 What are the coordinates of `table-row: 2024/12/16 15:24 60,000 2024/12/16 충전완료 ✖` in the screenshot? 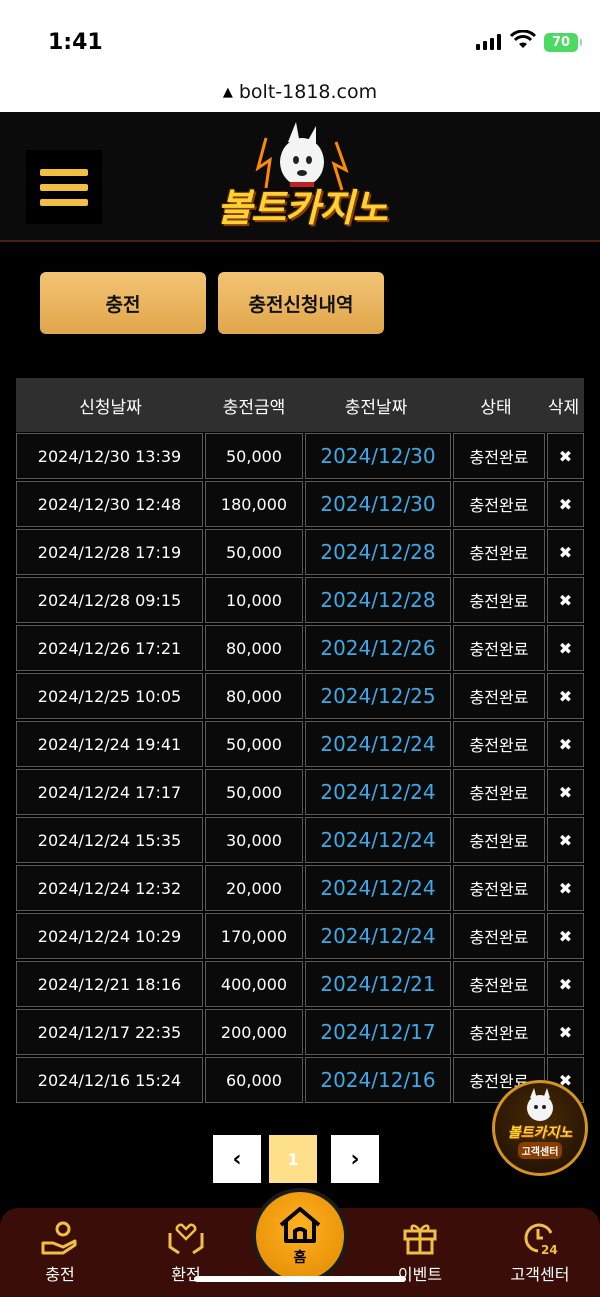 It's located at (300, 1081).